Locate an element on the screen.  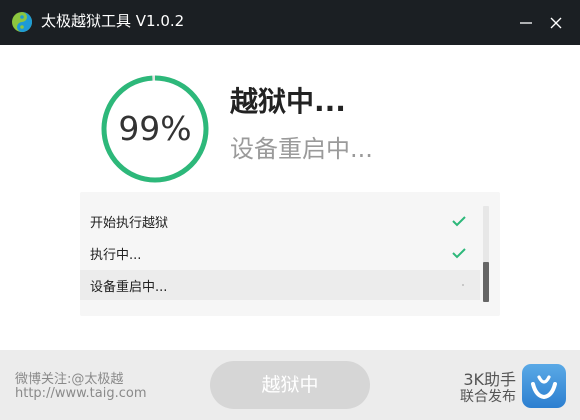
close-icon is located at coordinates (556, 23).